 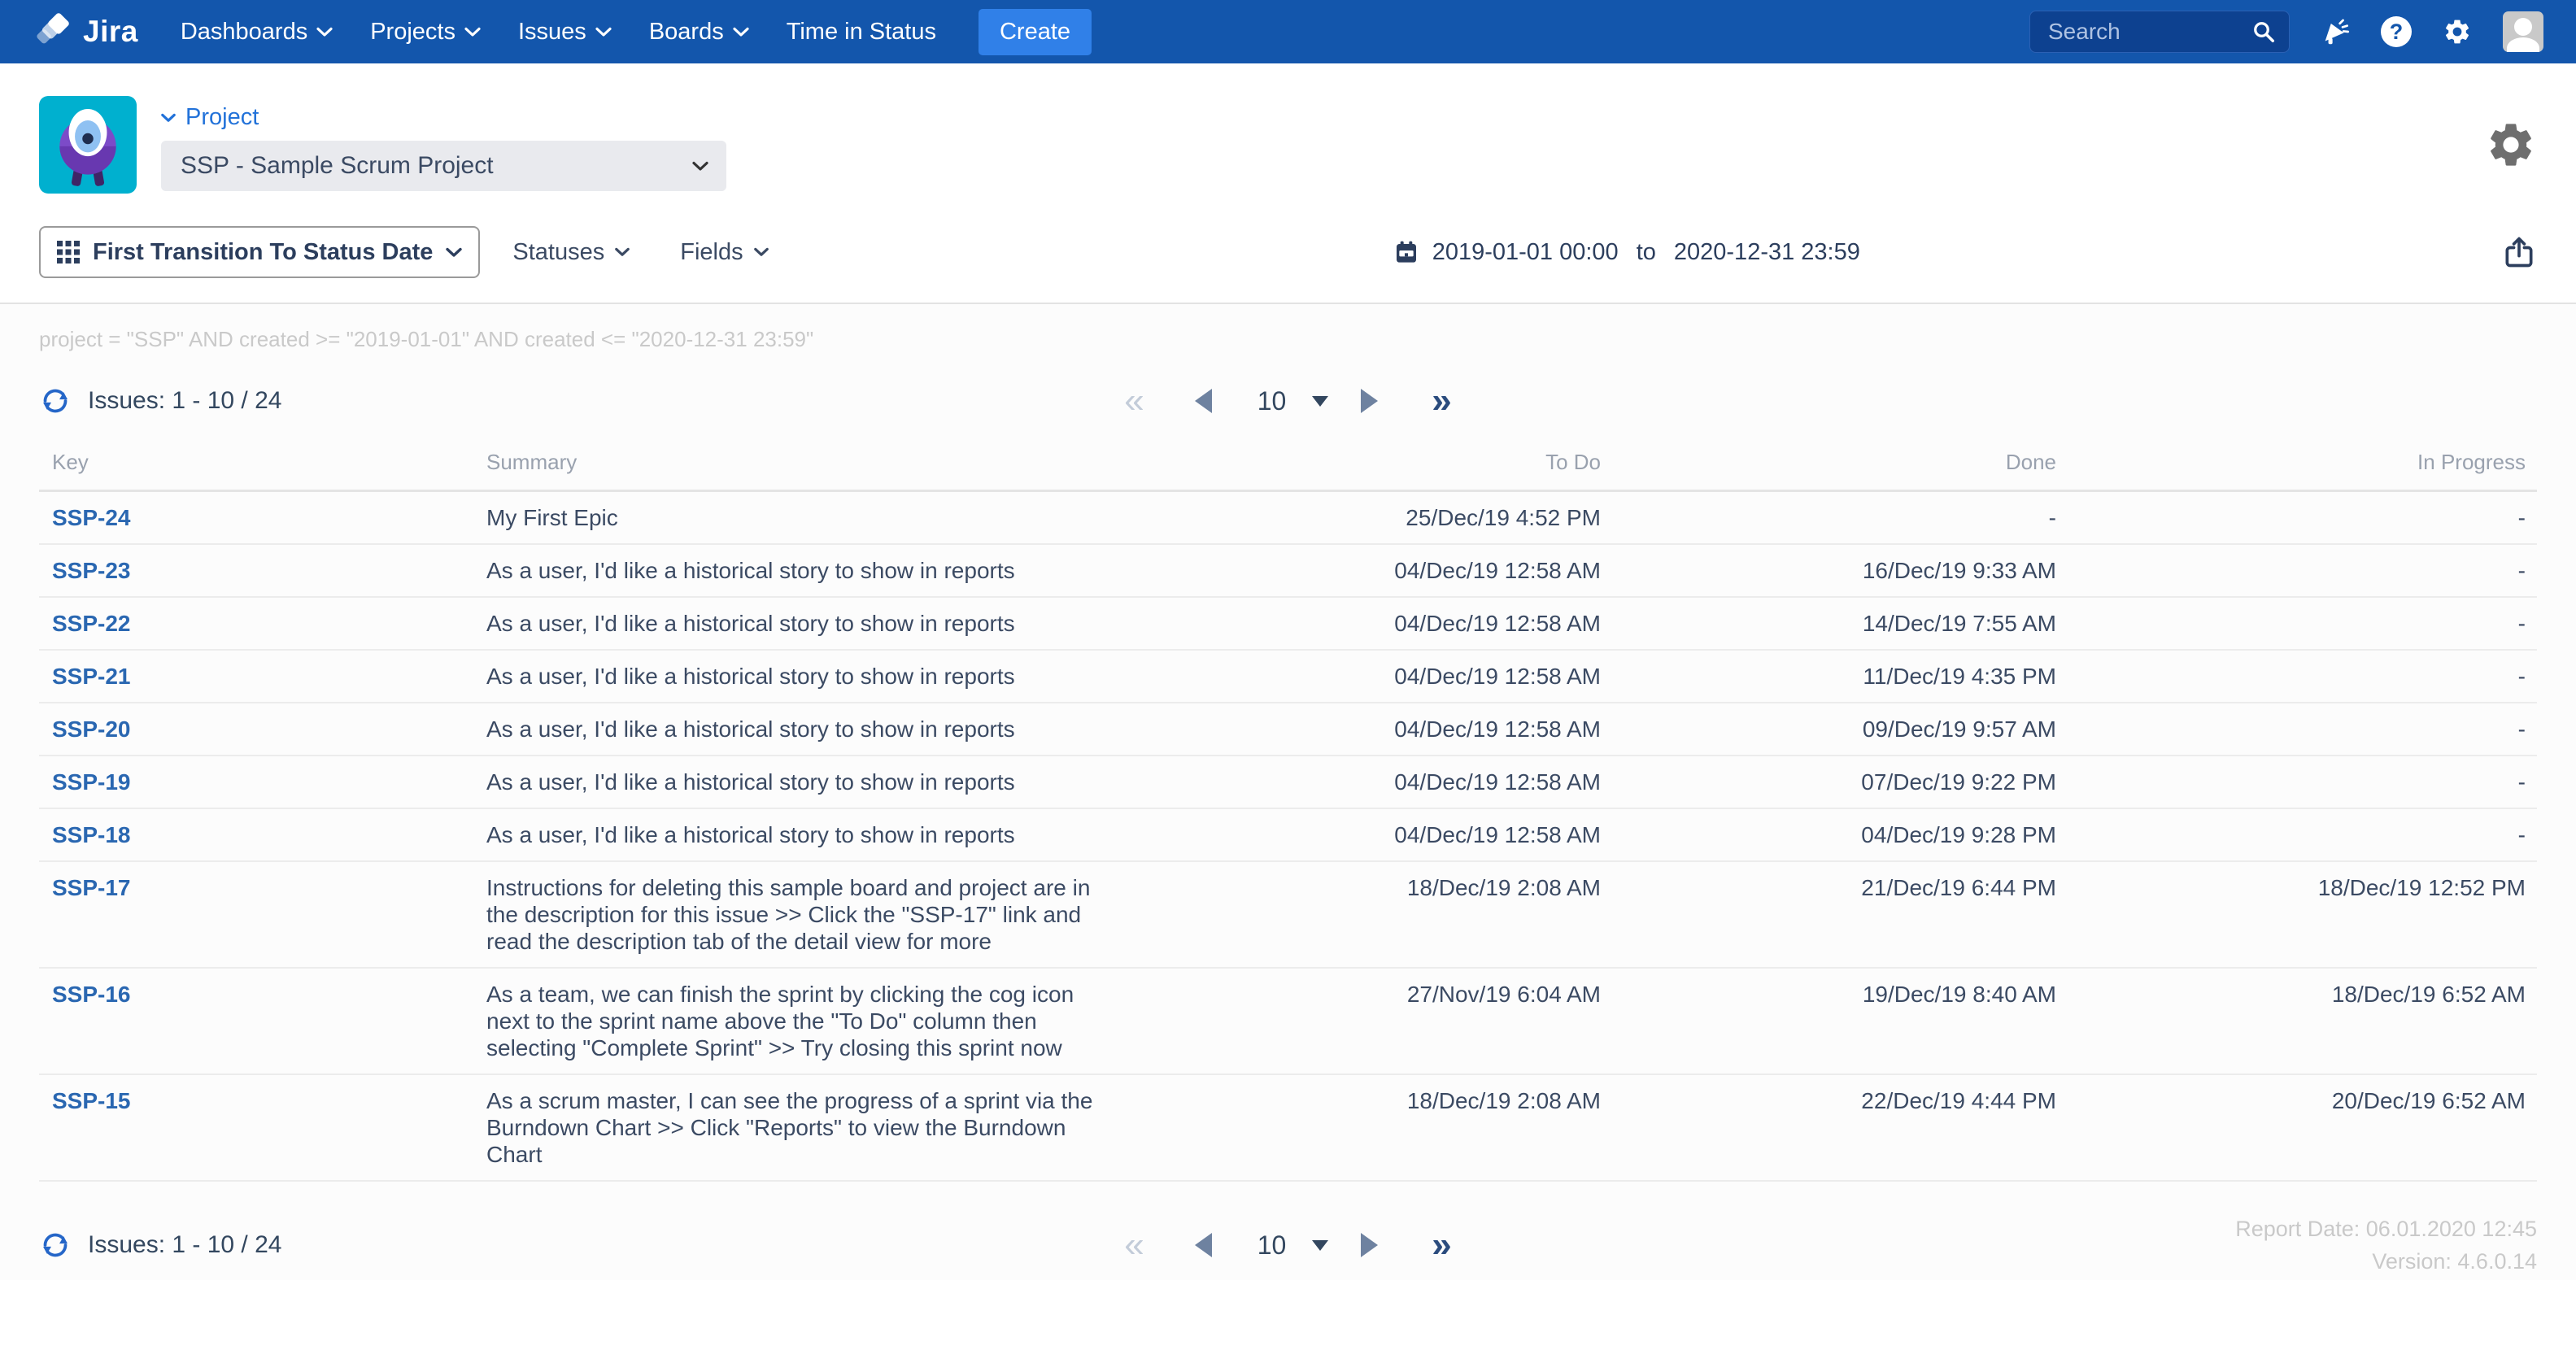 I want to click on issue-key-cell: SSP-24, so click(x=262, y=517).